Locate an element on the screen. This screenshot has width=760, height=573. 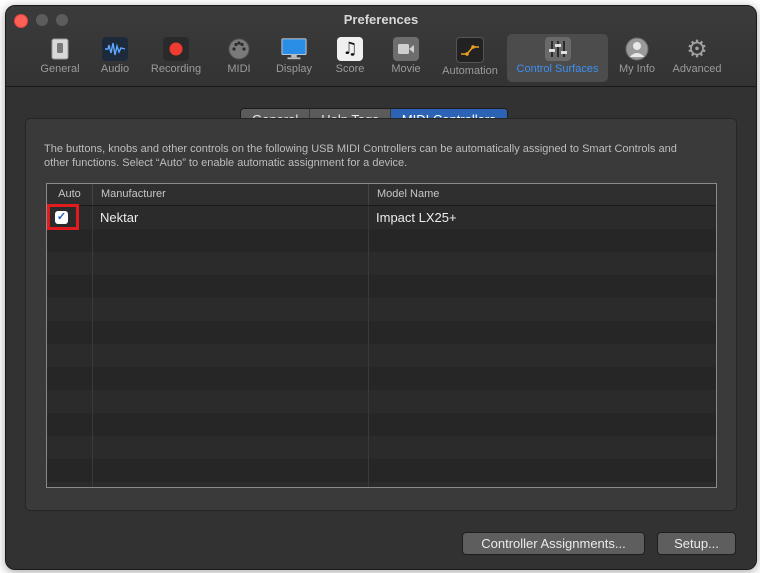
toolbar-item-automation: Automation is located at coordinates (470, 58).